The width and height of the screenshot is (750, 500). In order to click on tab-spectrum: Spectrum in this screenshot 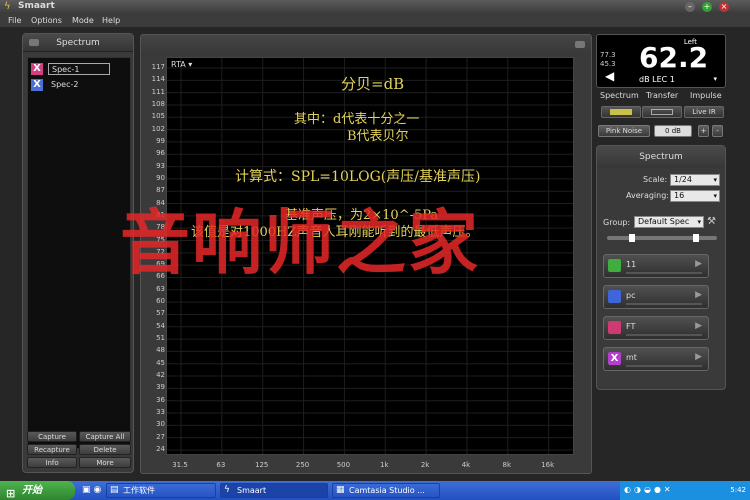, I will do `click(619, 95)`.